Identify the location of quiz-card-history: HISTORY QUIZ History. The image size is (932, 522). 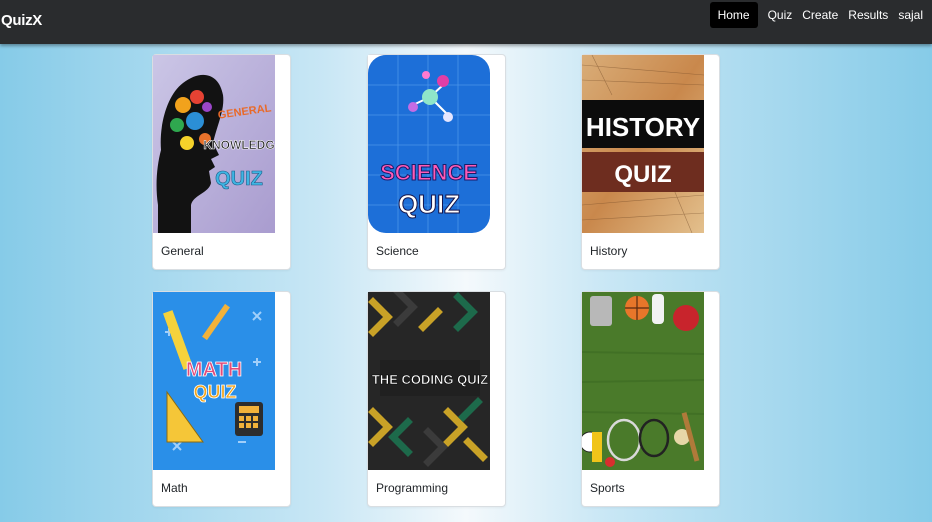
(650, 162).